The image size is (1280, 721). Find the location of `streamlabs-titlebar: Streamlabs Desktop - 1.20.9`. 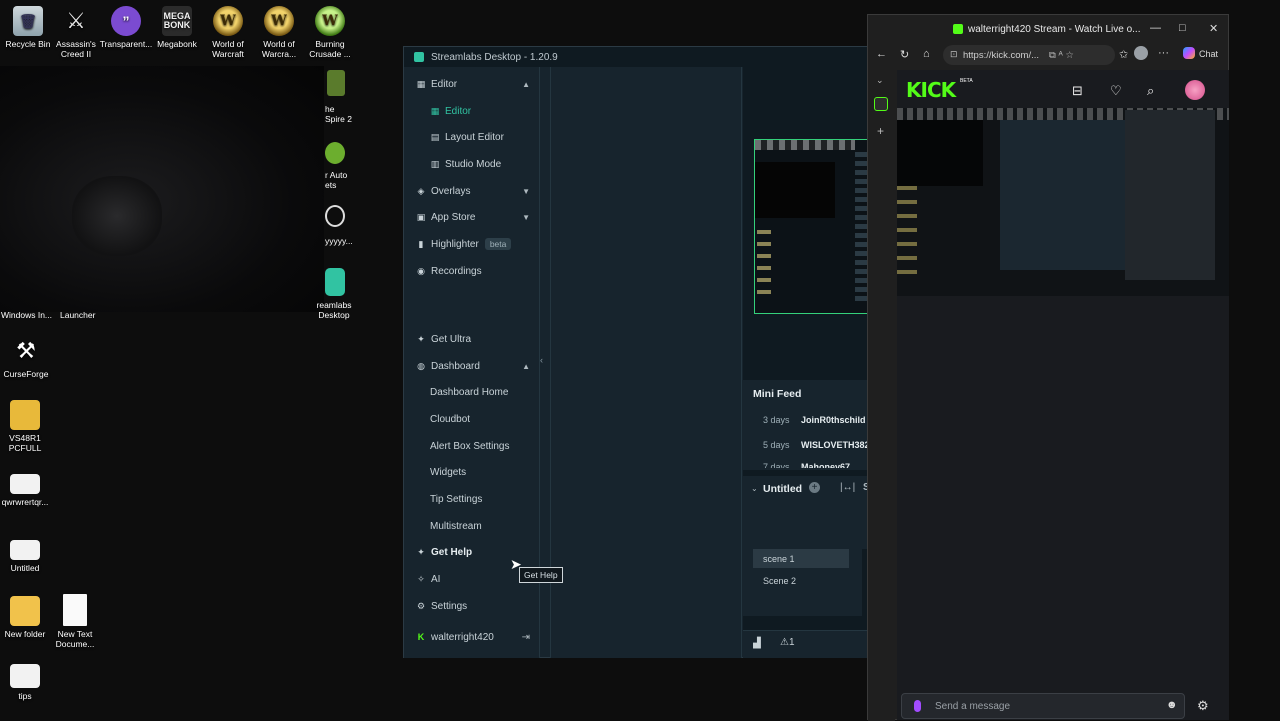

streamlabs-titlebar: Streamlabs Desktop - 1.20.9 is located at coordinates (638, 57).